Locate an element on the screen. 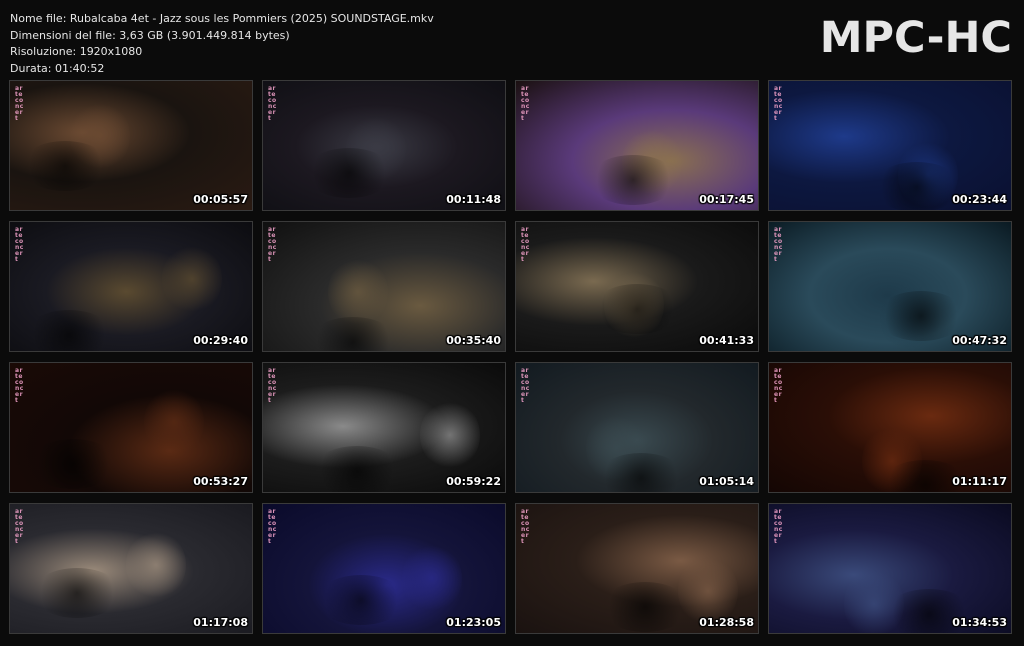 Image resolution: width=1024 pixels, height=646 pixels. timestamp-label: 00:35:40 is located at coordinates (473, 340).